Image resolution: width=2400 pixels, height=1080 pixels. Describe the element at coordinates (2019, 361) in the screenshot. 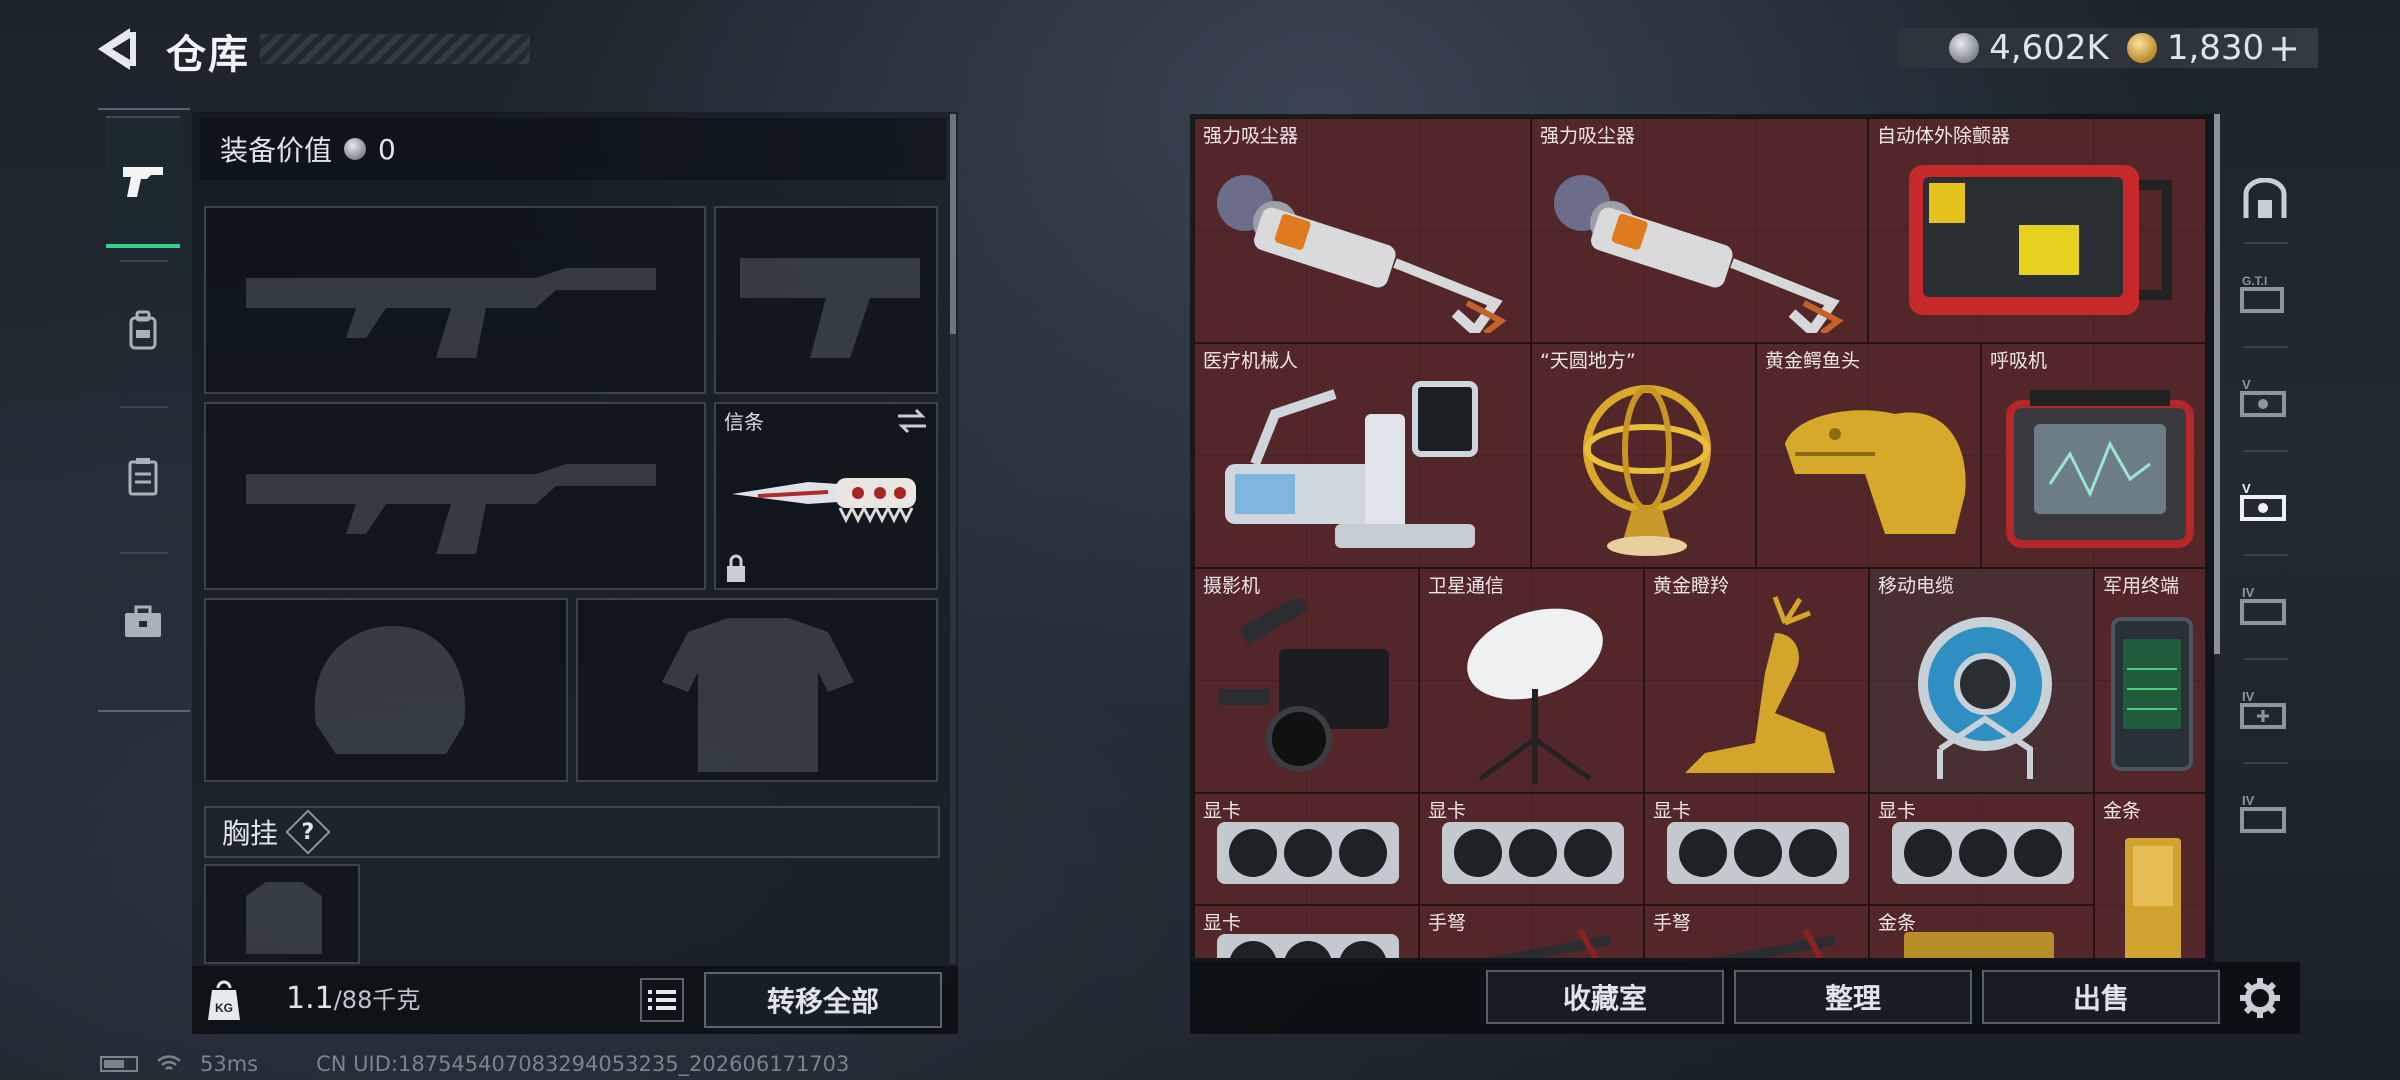

I see `item-name: 呼吸机` at that location.